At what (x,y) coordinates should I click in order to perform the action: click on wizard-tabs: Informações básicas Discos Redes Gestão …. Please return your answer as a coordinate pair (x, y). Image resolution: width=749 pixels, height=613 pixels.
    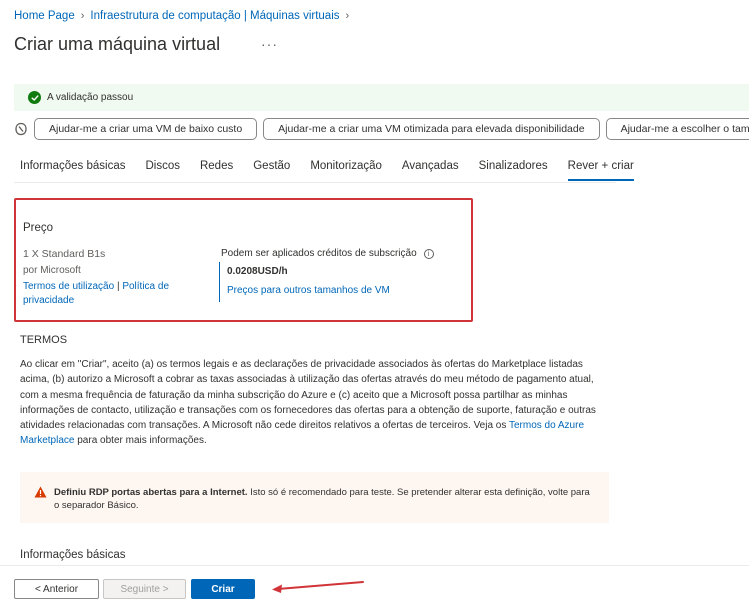
    Looking at the image, I should click on (337, 170).